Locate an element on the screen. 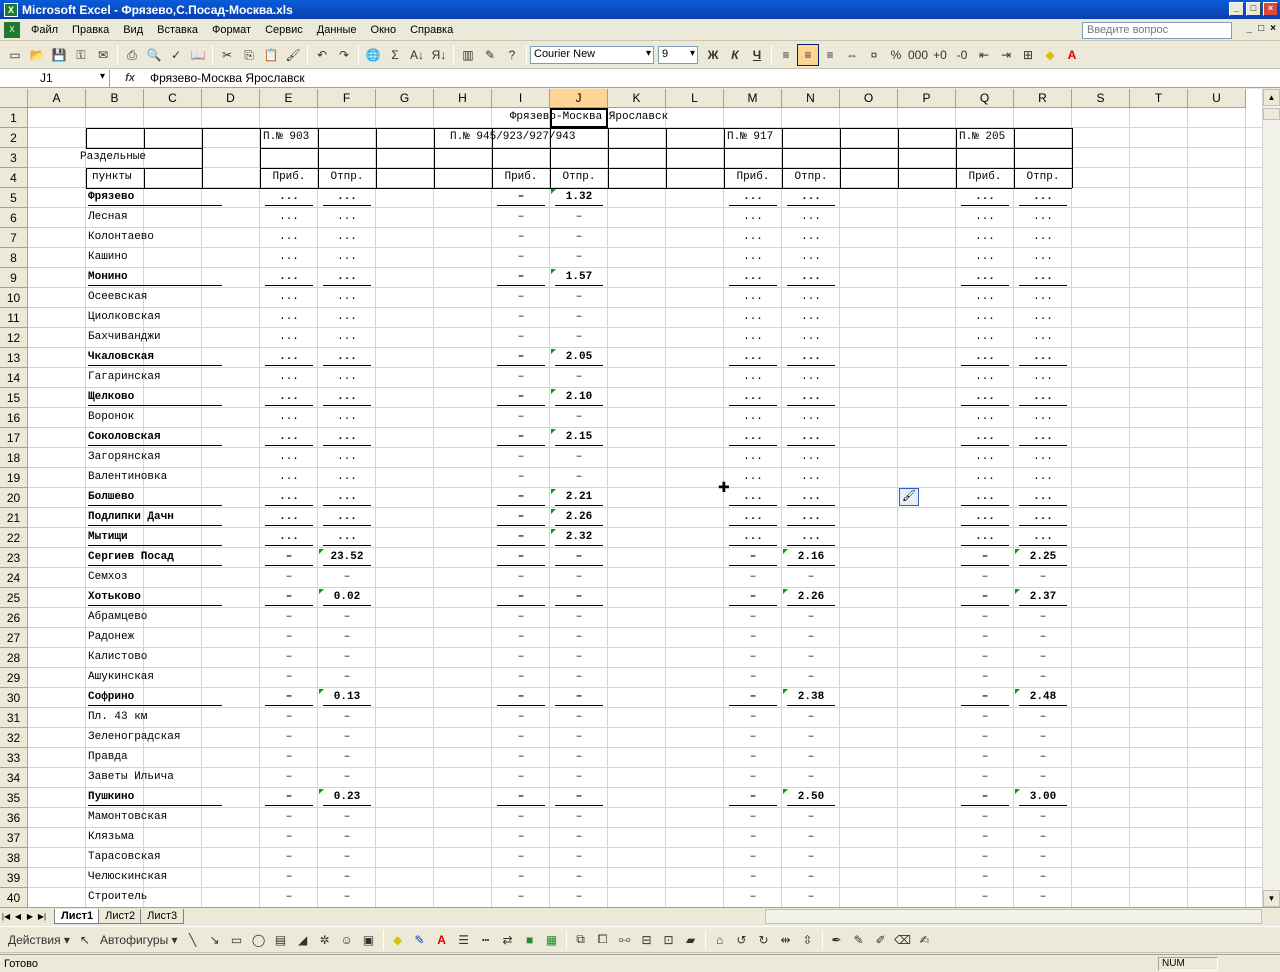  font-color-icon: A is located at coordinates (1072, 55).